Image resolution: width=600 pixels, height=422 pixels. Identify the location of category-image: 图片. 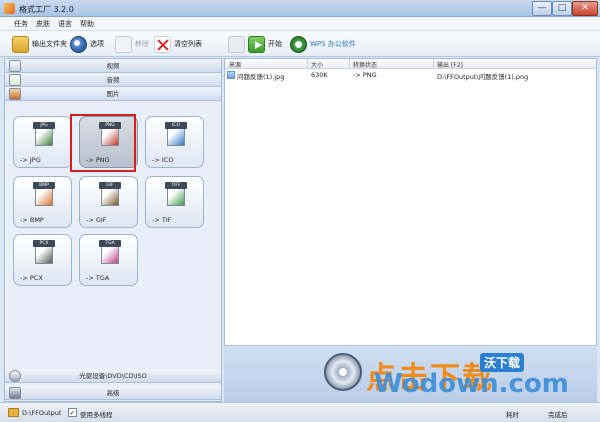
(113, 94).